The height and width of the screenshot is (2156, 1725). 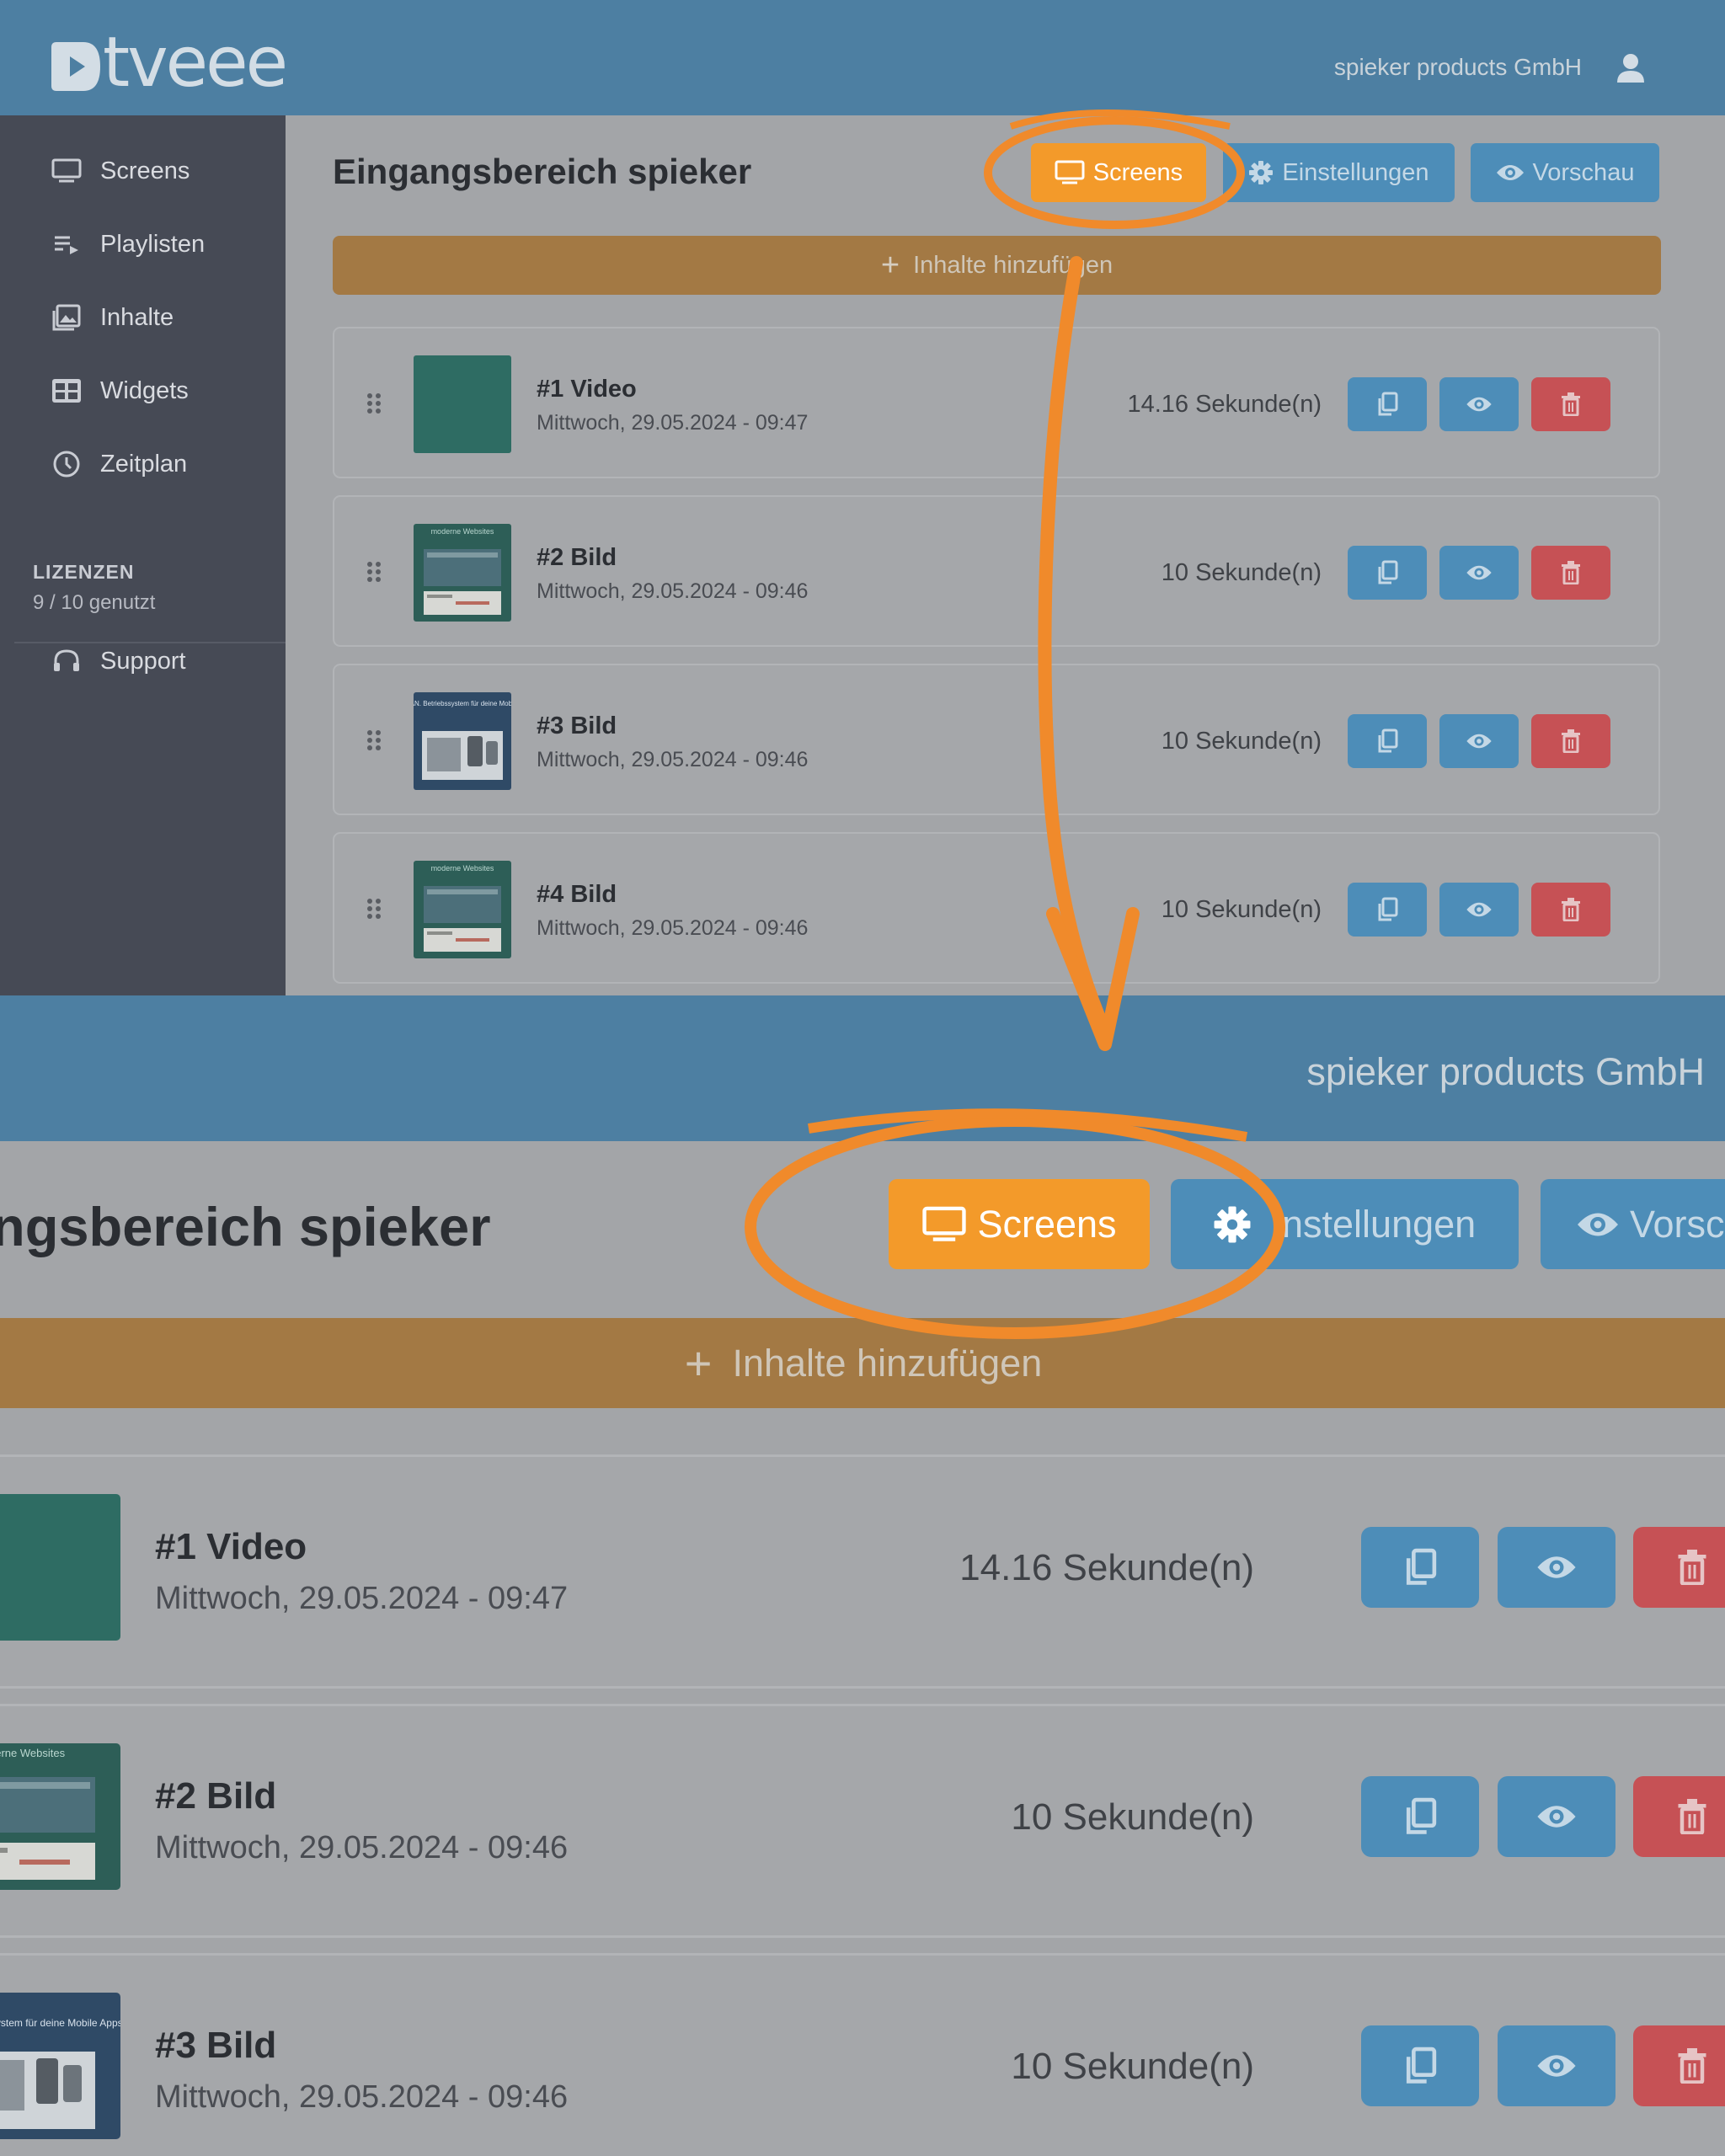 I want to click on sidebar-item-playlisten: Playlisten, so click(x=128, y=245).